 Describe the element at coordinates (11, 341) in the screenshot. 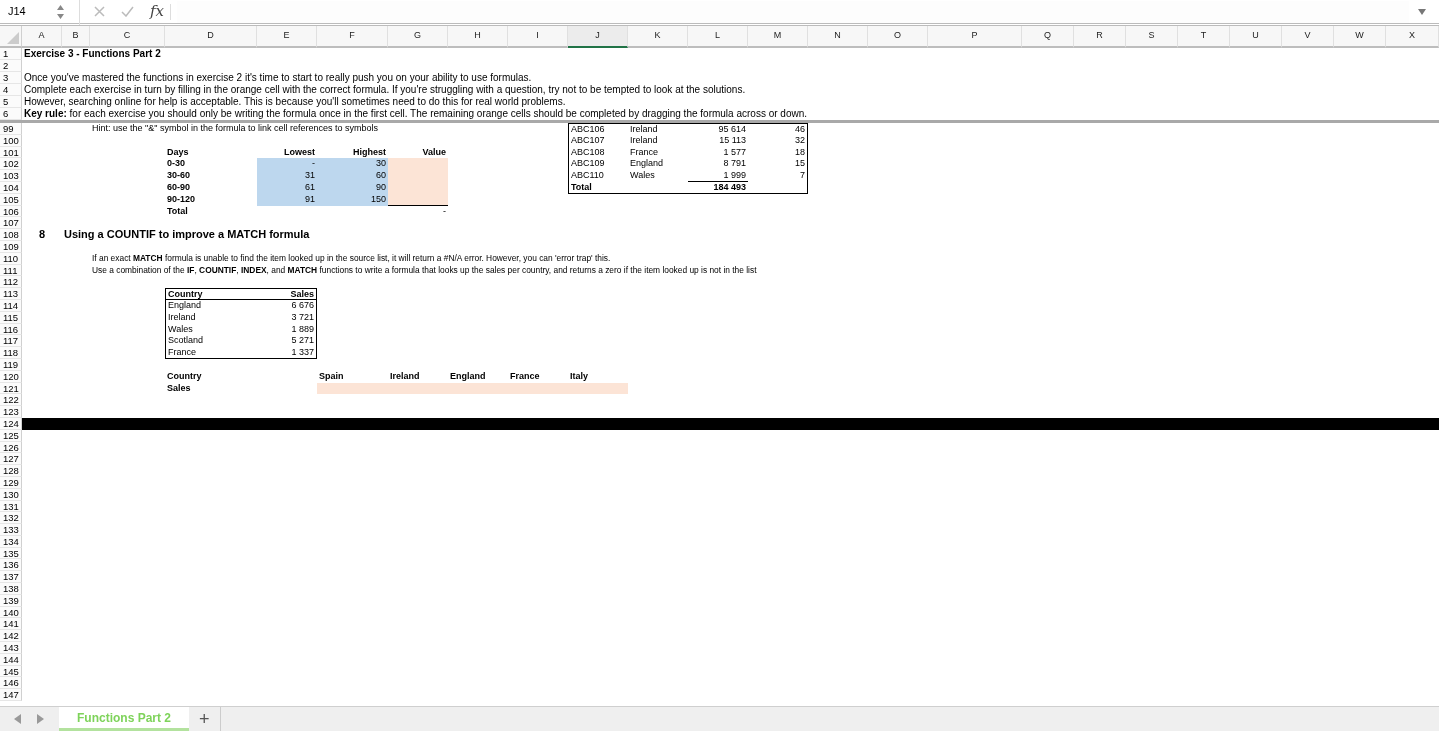

I see `row-number: 117` at that location.